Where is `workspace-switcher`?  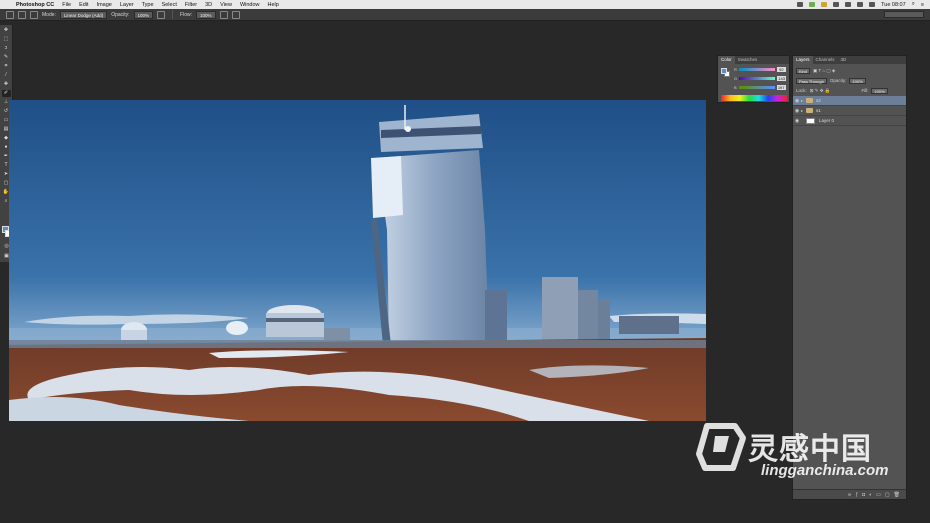 workspace-switcher is located at coordinates (904, 14).